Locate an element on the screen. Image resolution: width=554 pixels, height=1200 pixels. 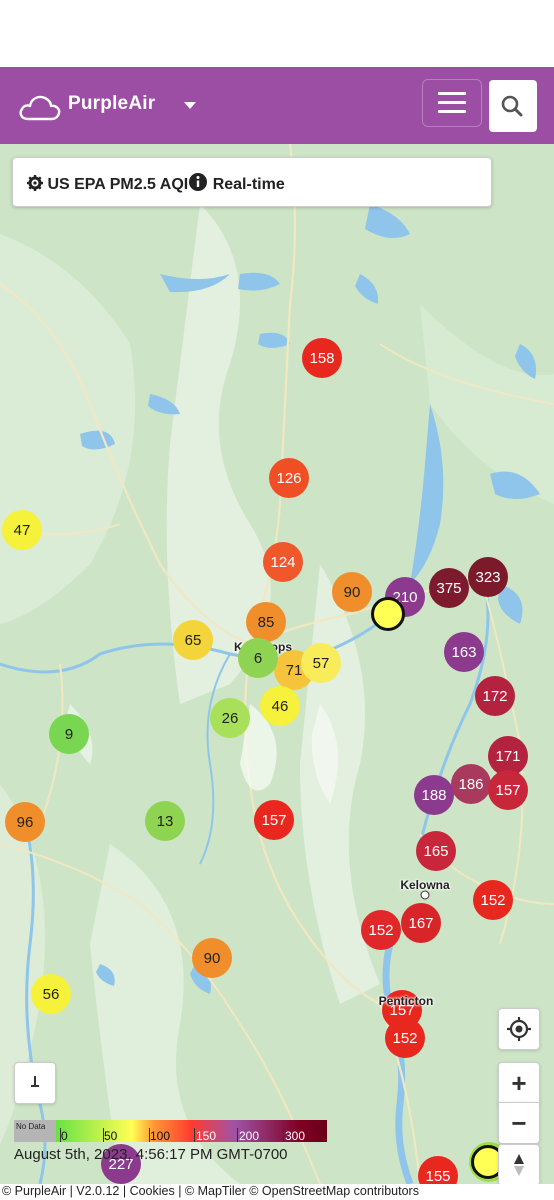
pin-button is located at coordinates (35, 1083).